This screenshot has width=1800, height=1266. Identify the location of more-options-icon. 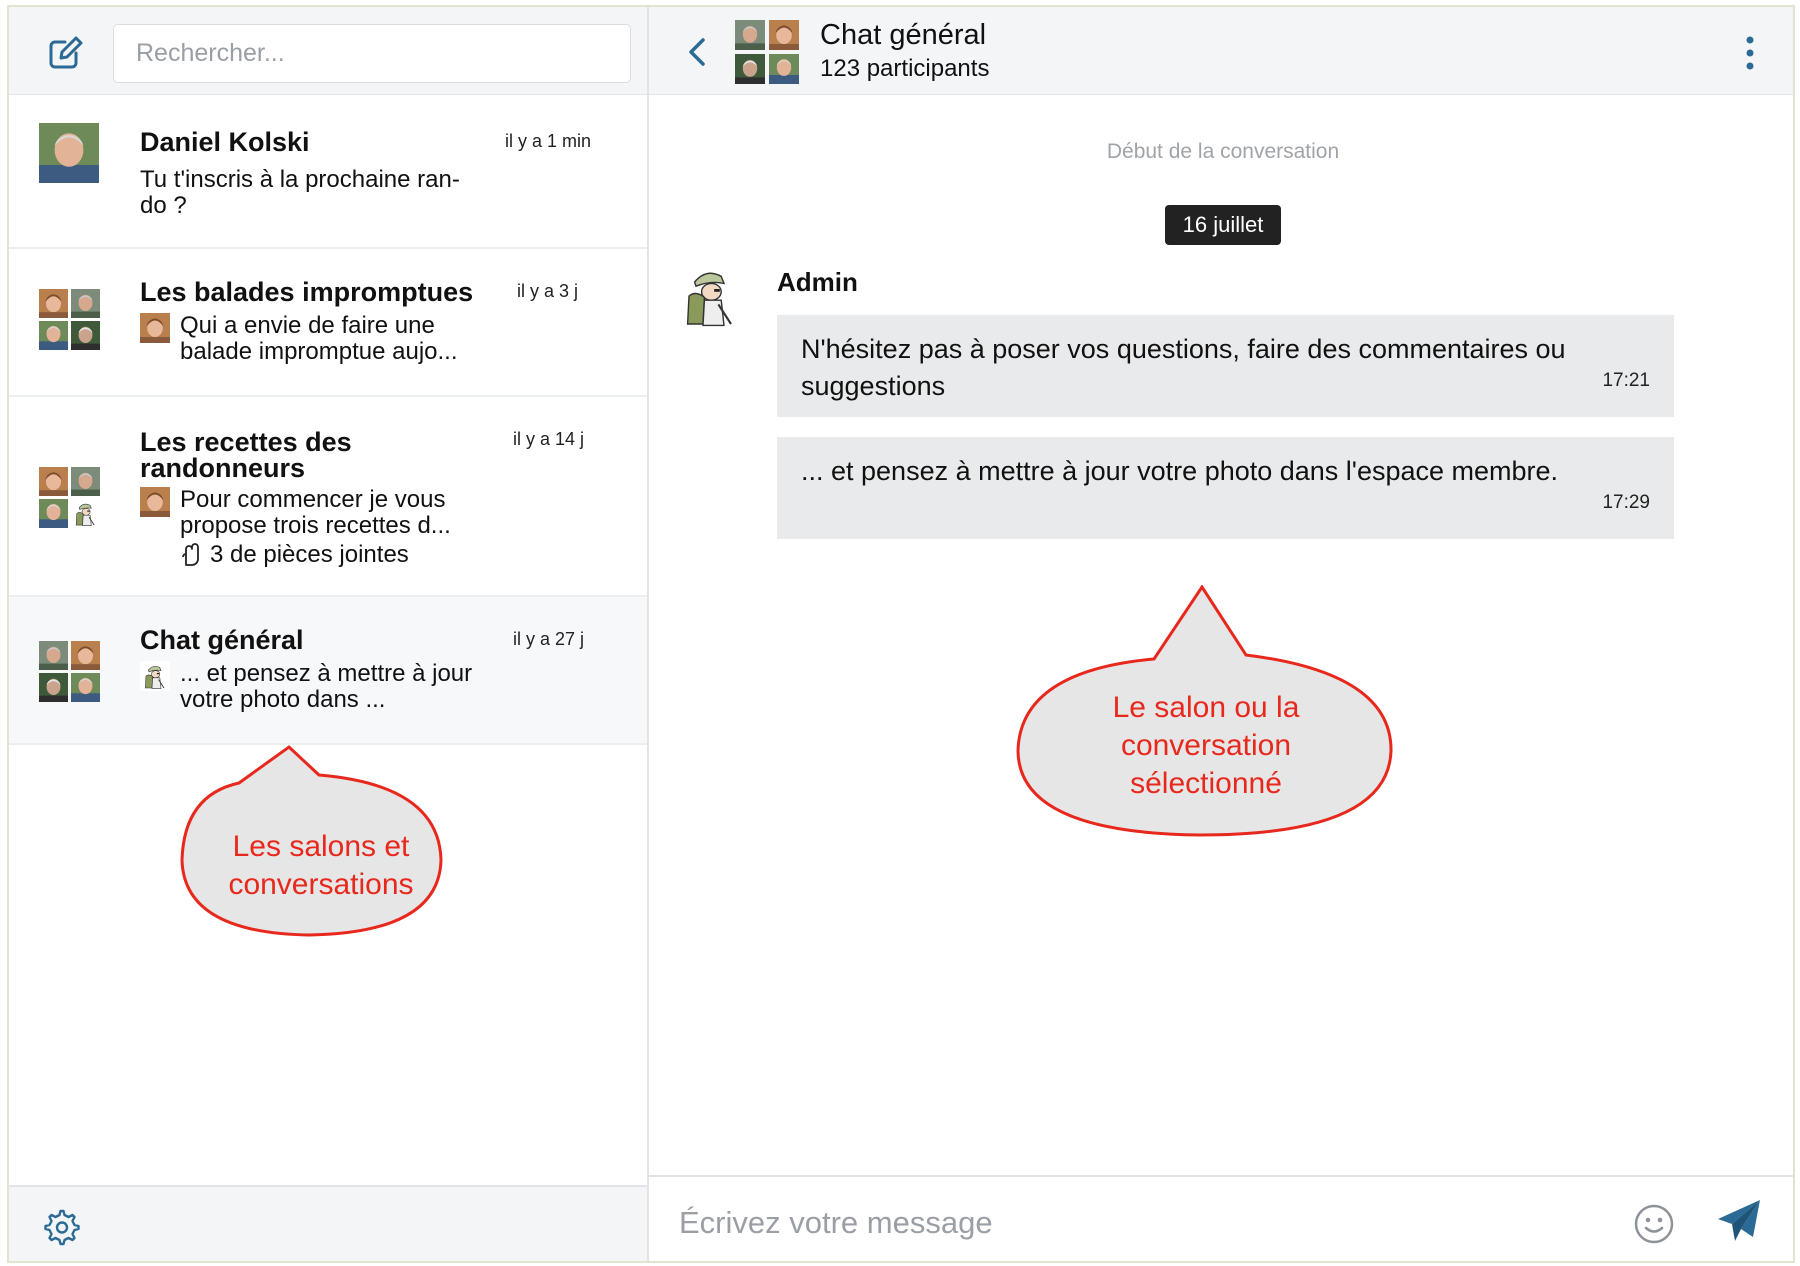
(1750, 53).